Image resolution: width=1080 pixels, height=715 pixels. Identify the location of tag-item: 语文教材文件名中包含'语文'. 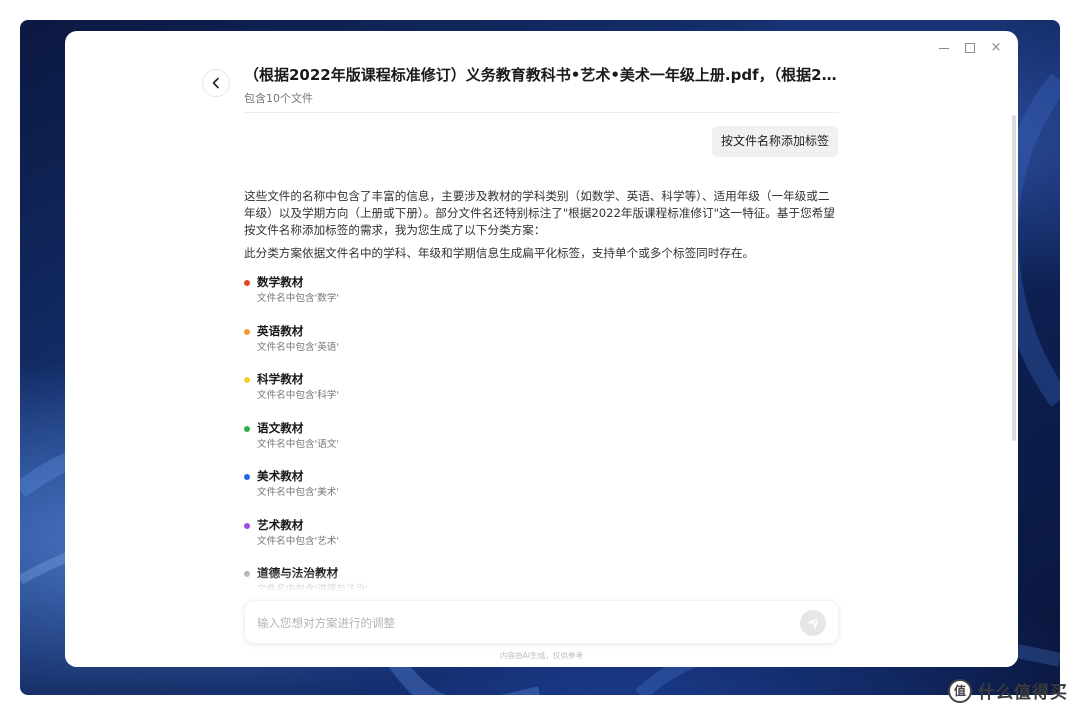
(542, 442).